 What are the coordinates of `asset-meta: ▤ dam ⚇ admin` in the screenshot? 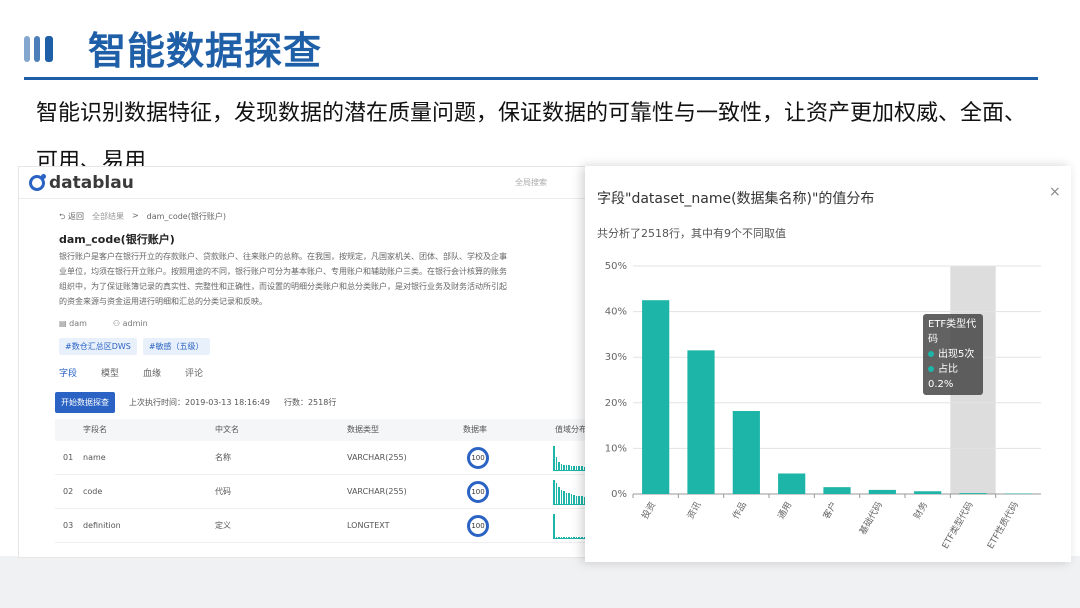 It's located at (103, 323).